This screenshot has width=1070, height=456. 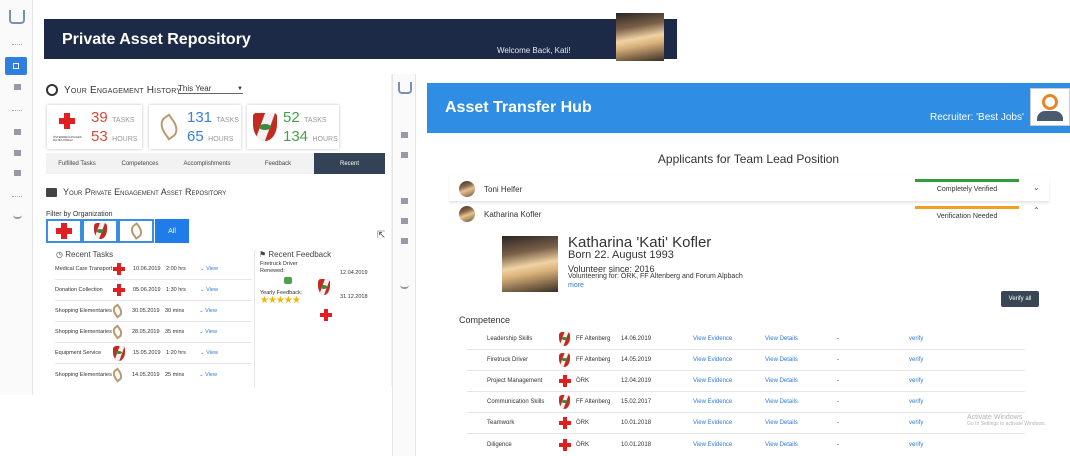 I want to click on user-avatar, so click(x=640, y=37).